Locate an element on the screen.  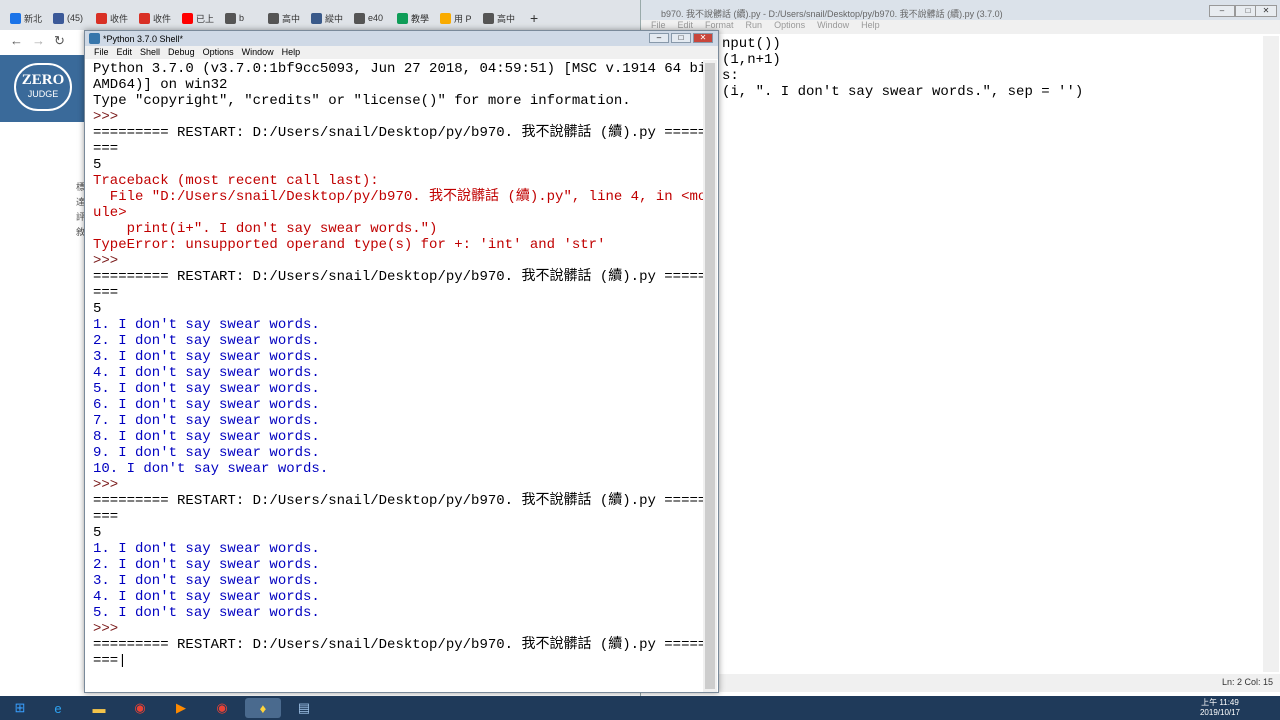
editor-menu-edit: Edit is located at coordinates (686, 25).